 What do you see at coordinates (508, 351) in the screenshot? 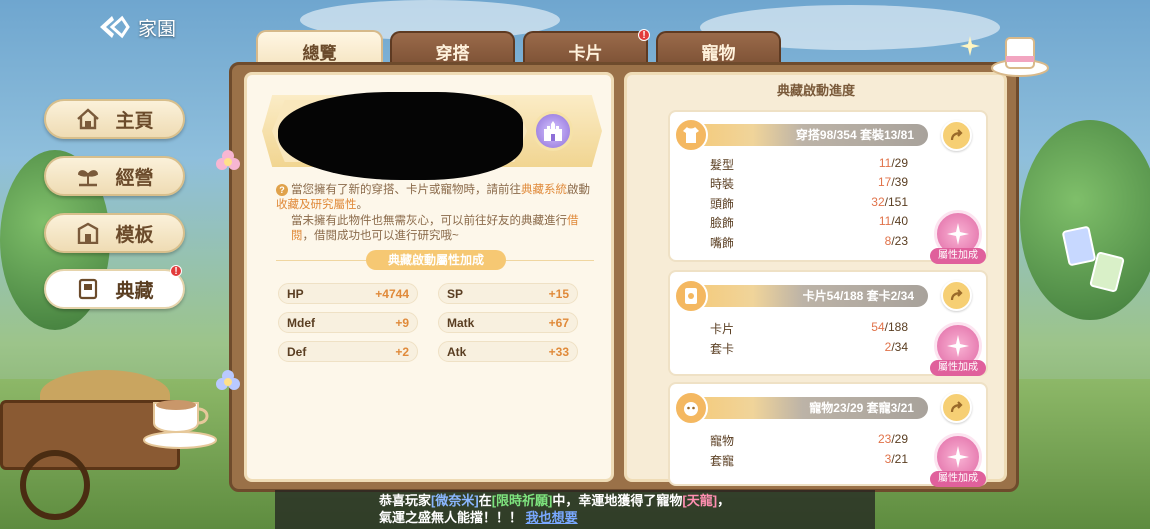
I see `attr-atk: Atk +33` at bounding box center [508, 351].